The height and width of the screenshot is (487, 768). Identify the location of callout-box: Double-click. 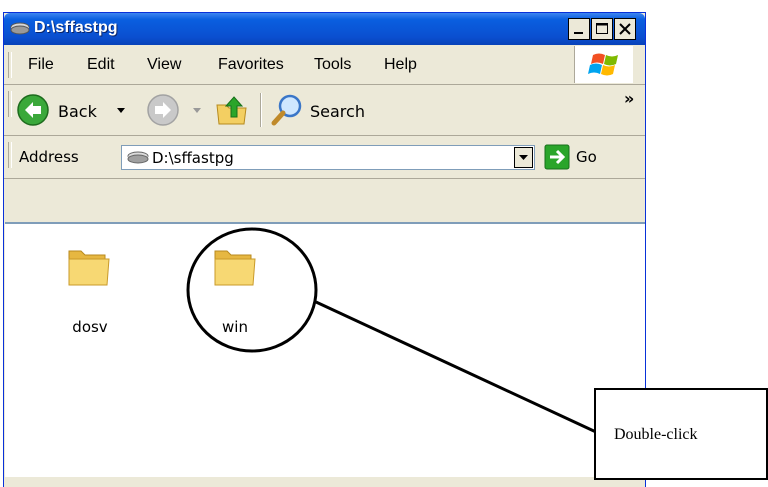
(681, 434).